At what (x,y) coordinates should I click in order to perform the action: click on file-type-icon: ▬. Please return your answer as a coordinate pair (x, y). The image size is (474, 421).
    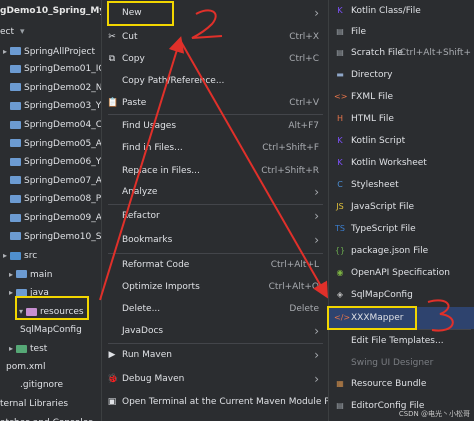
    Looking at the image, I should click on (340, 74).